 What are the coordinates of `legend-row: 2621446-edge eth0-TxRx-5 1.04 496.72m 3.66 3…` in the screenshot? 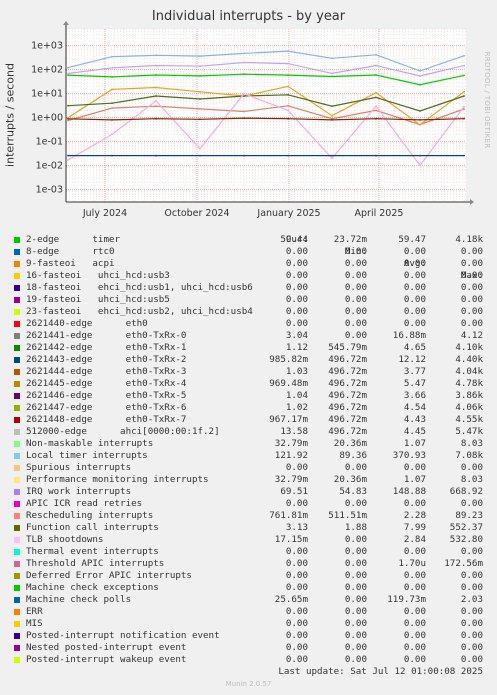 It's located at (248, 396).